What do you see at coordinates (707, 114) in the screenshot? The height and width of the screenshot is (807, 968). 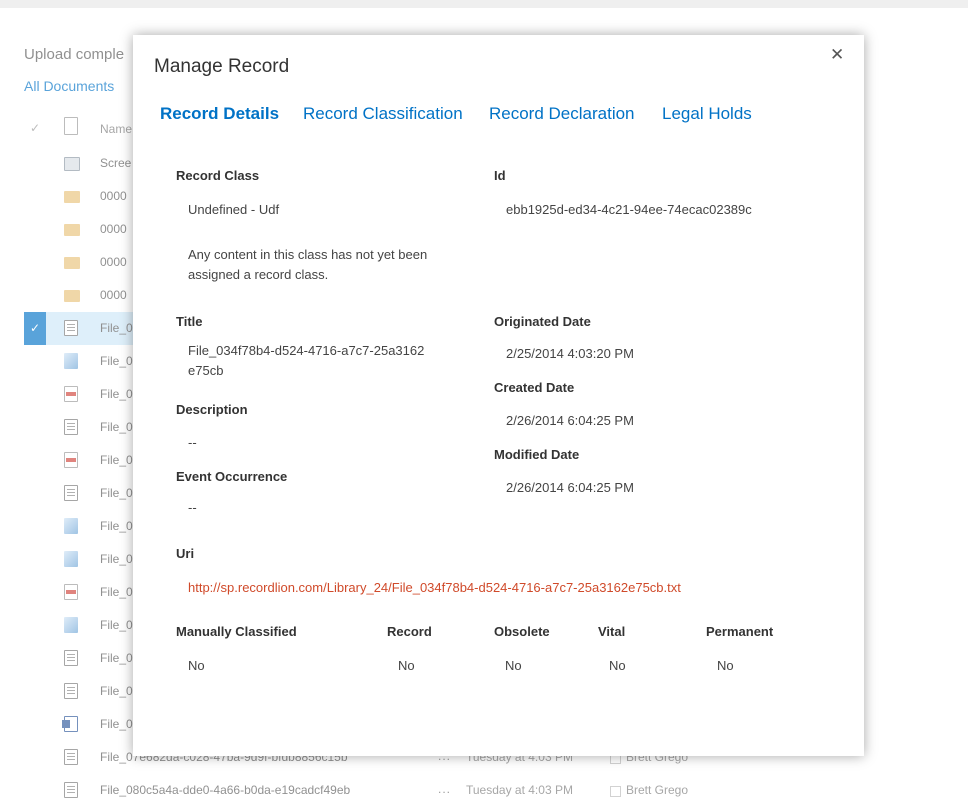 I see `tab-legal-holds: Legal Holds` at bounding box center [707, 114].